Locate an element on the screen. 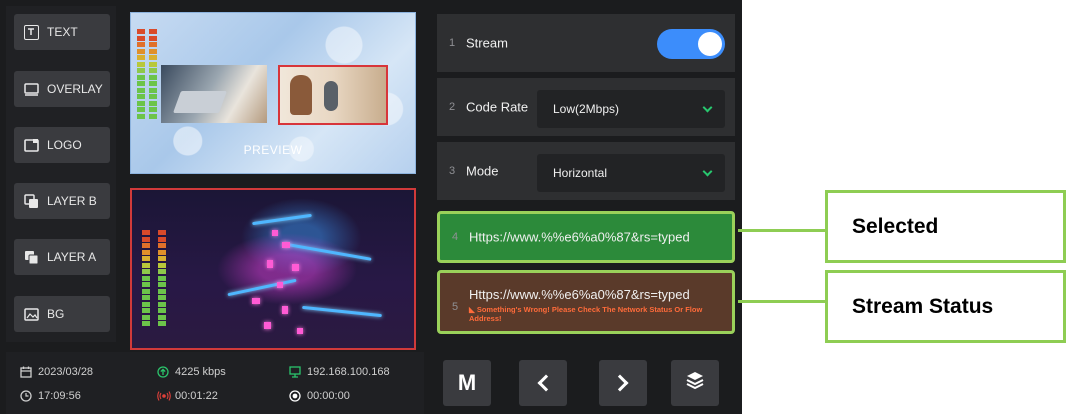 This screenshot has height=414, width=1071. code-rate-label: Code Rate is located at coordinates (497, 107).